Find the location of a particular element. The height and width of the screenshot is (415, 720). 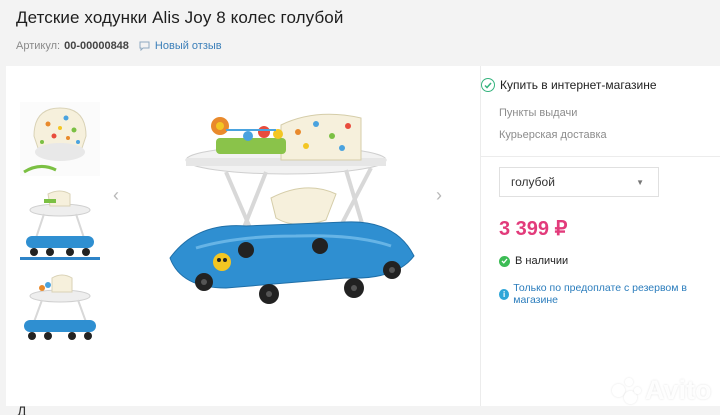

check-circle-icon is located at coordinates (488, 85).